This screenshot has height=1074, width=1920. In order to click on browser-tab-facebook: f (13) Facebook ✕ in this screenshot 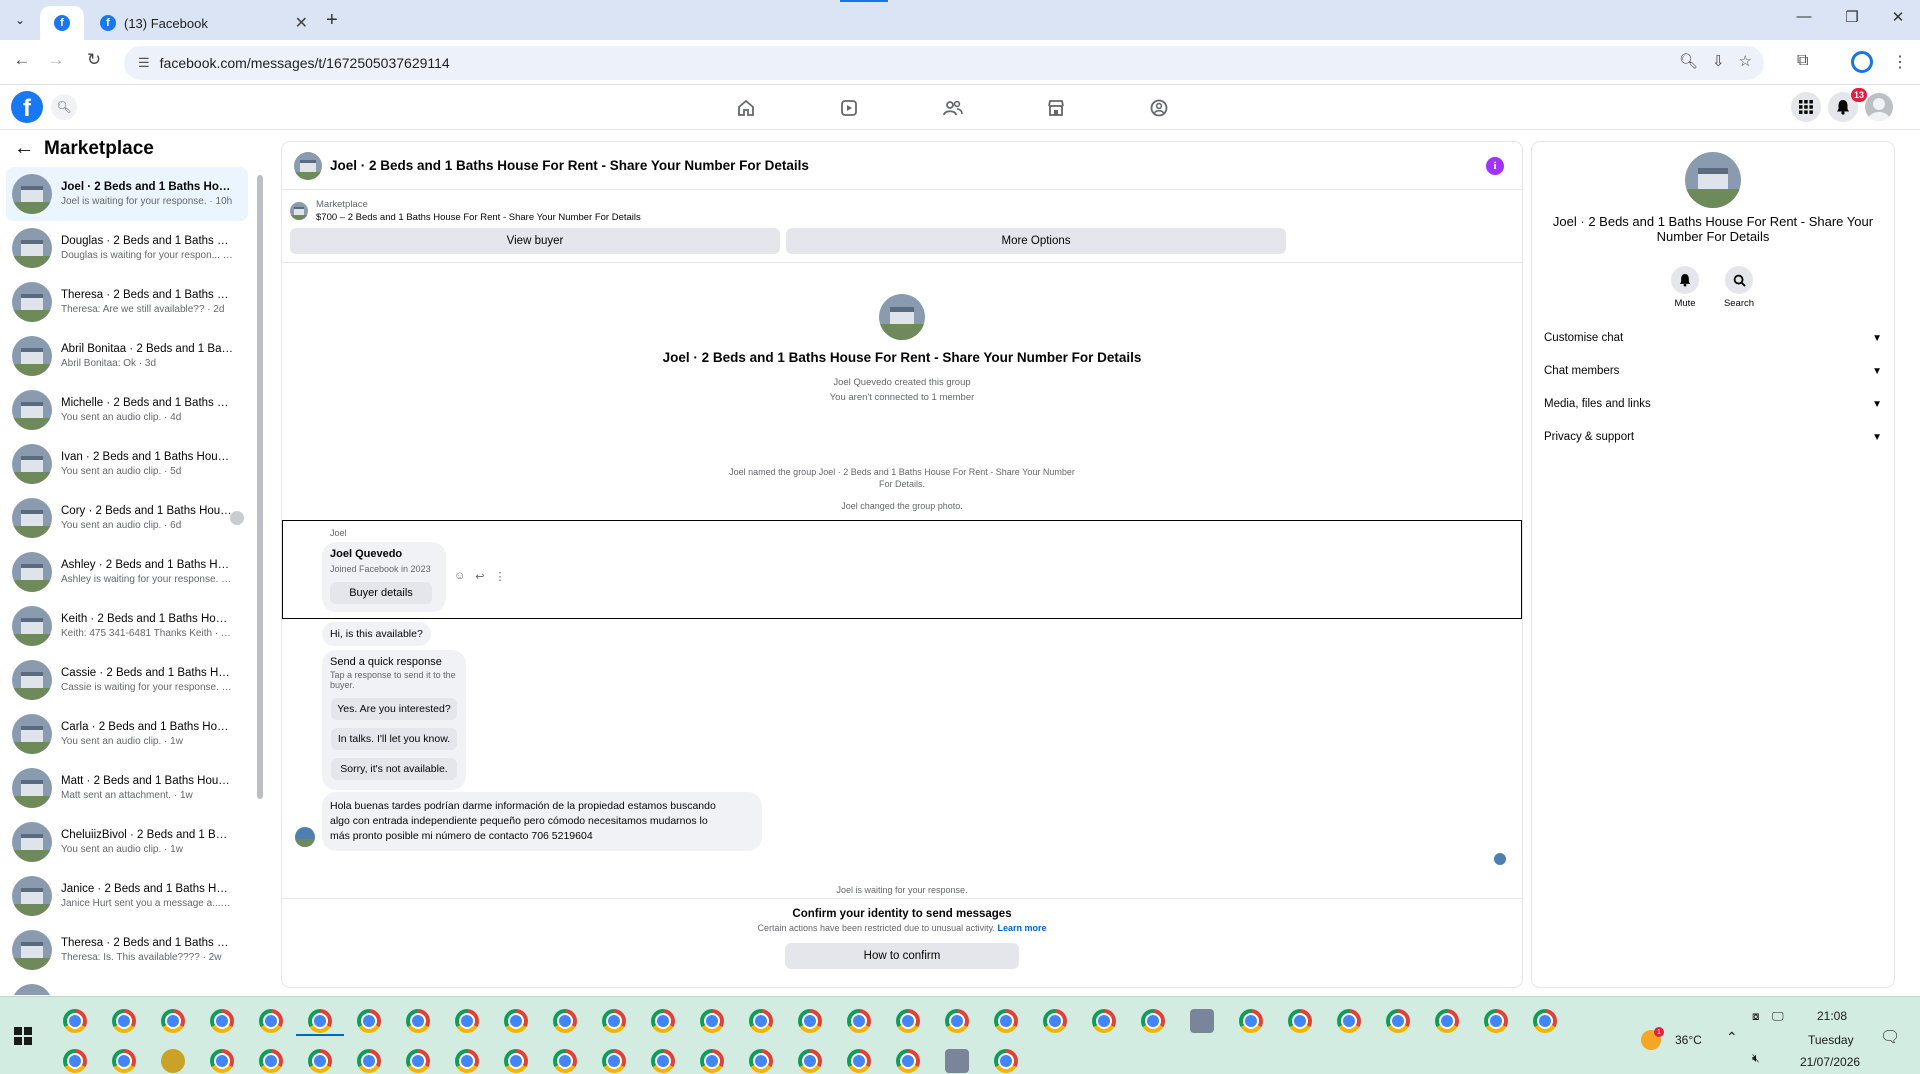, I will do `click(204, 23)`.